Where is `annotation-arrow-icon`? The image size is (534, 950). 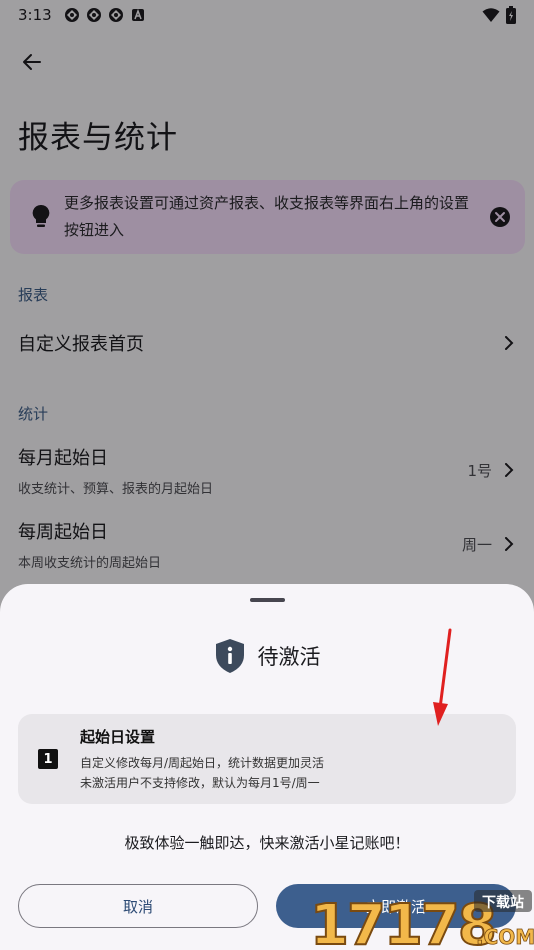 annotation-arrow-icon is located at coordinates (442, 677).